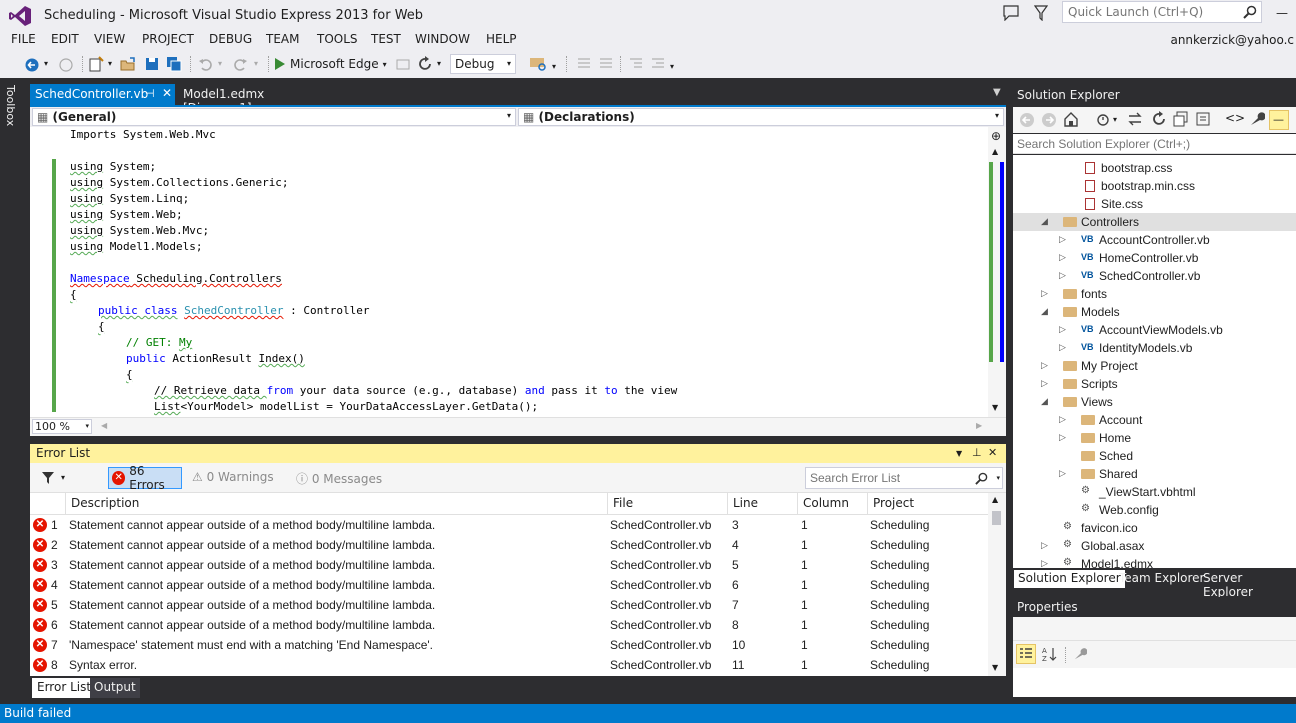  I want to click on tree-item: bootstrap.css, so click(1154, 168).